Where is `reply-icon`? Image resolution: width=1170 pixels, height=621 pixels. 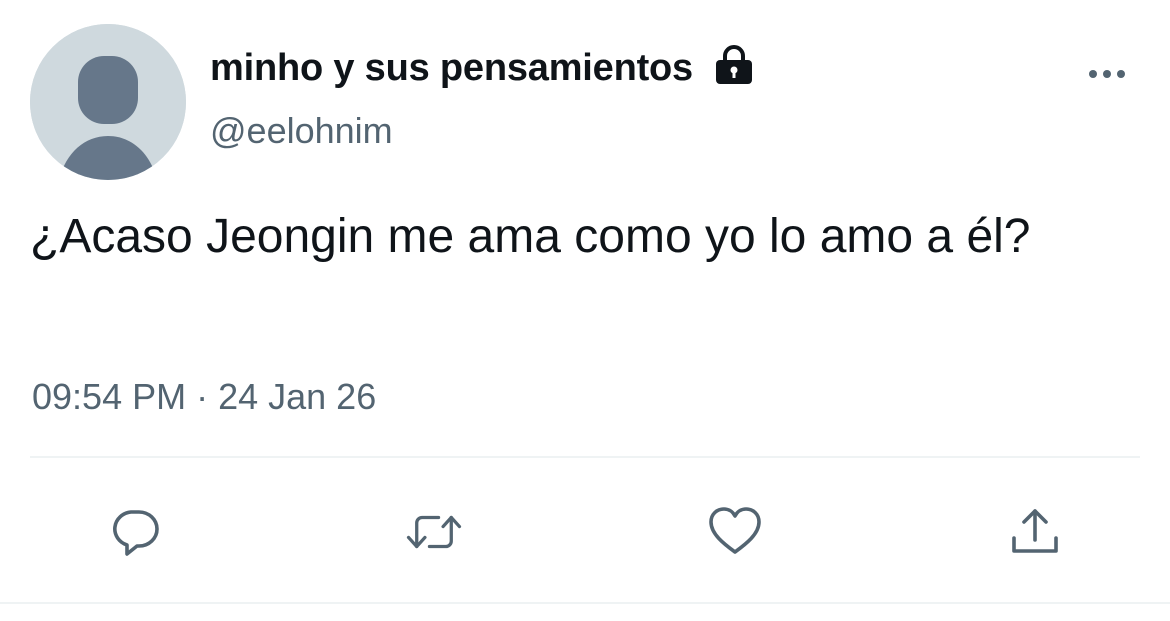 reply-icon is located at coordinates (136, 533).